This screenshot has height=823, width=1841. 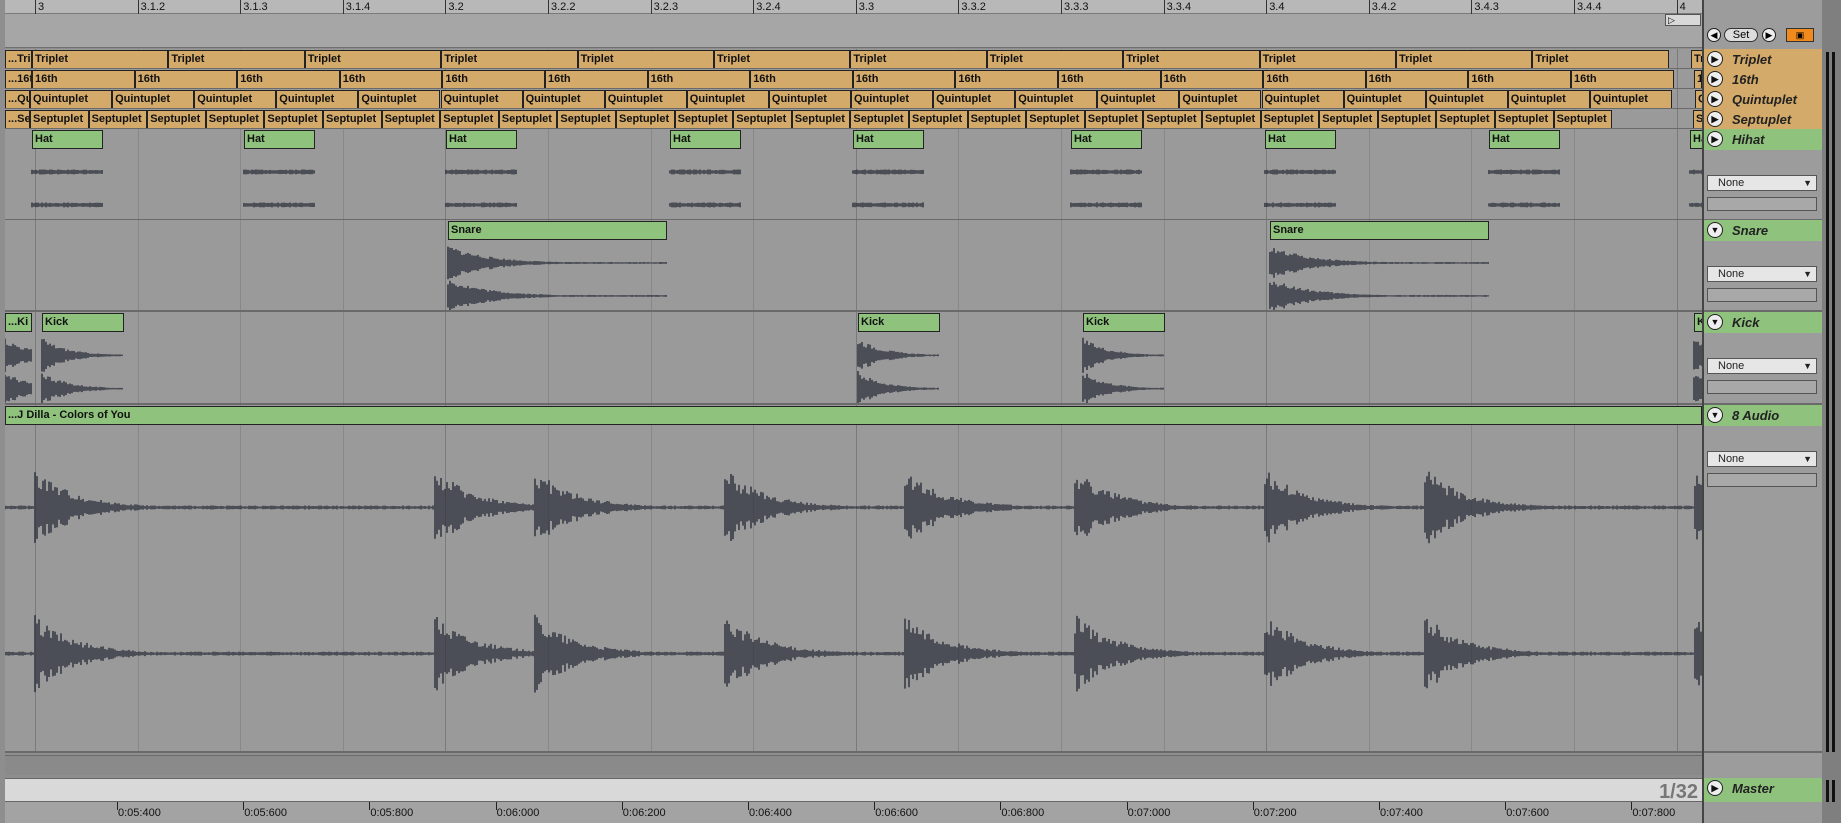 What do you see at coordinates (1769, 35) in the screenshot?
I see `right-arrow-icon: ▶` at bounding box center [1769, 35].